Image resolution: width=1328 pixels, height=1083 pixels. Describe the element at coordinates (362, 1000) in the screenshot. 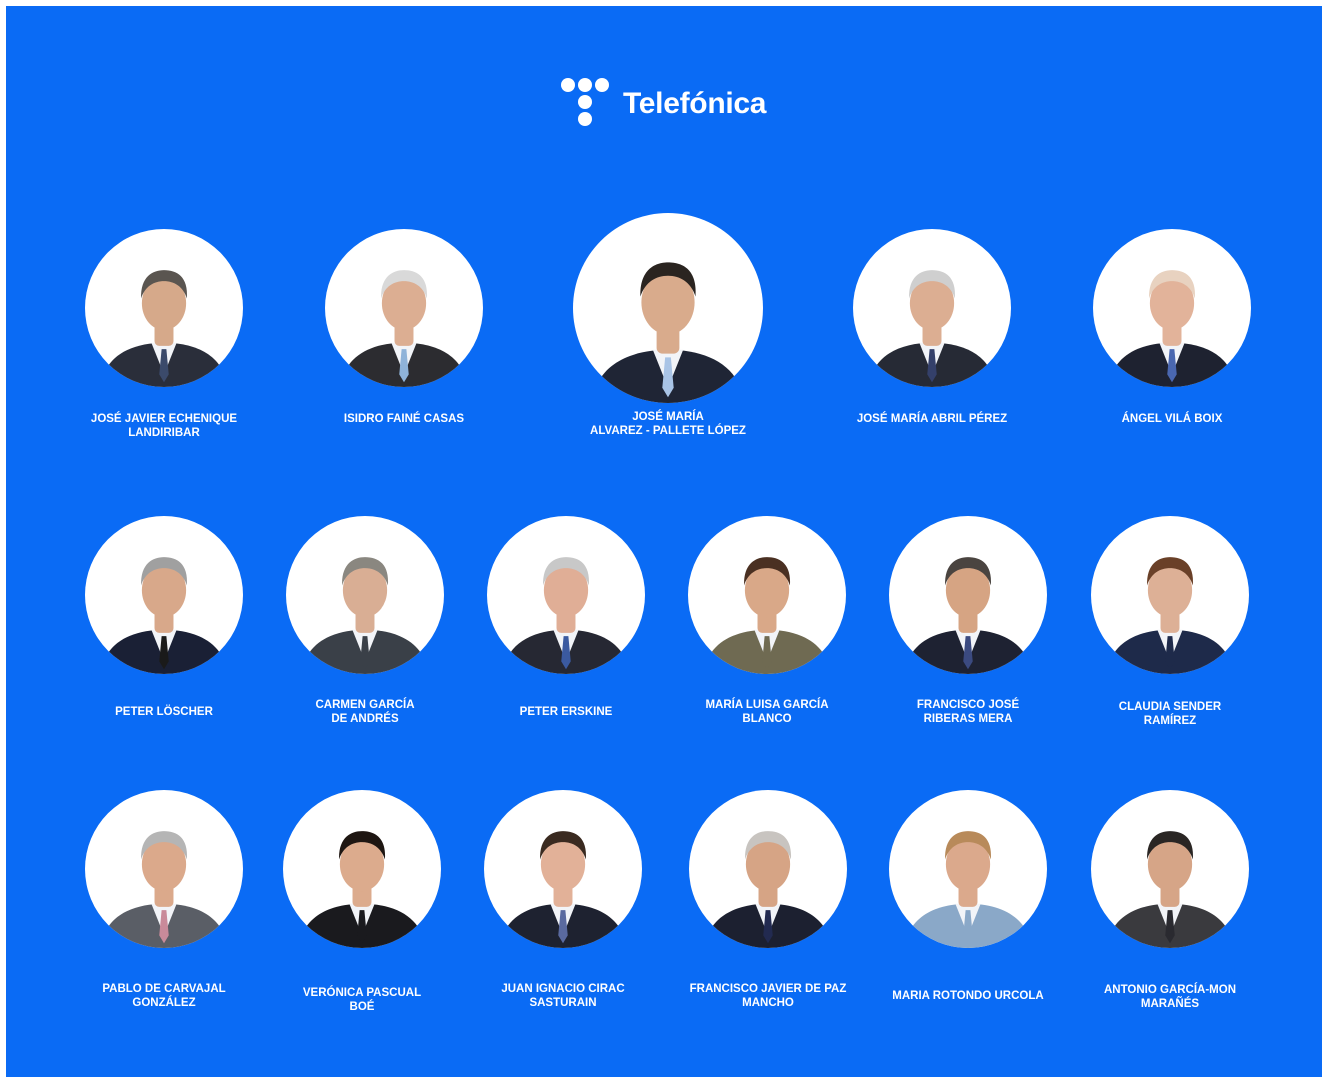

I see `member-name: VERÓNICA PASCUAL BOÉ` at that location.